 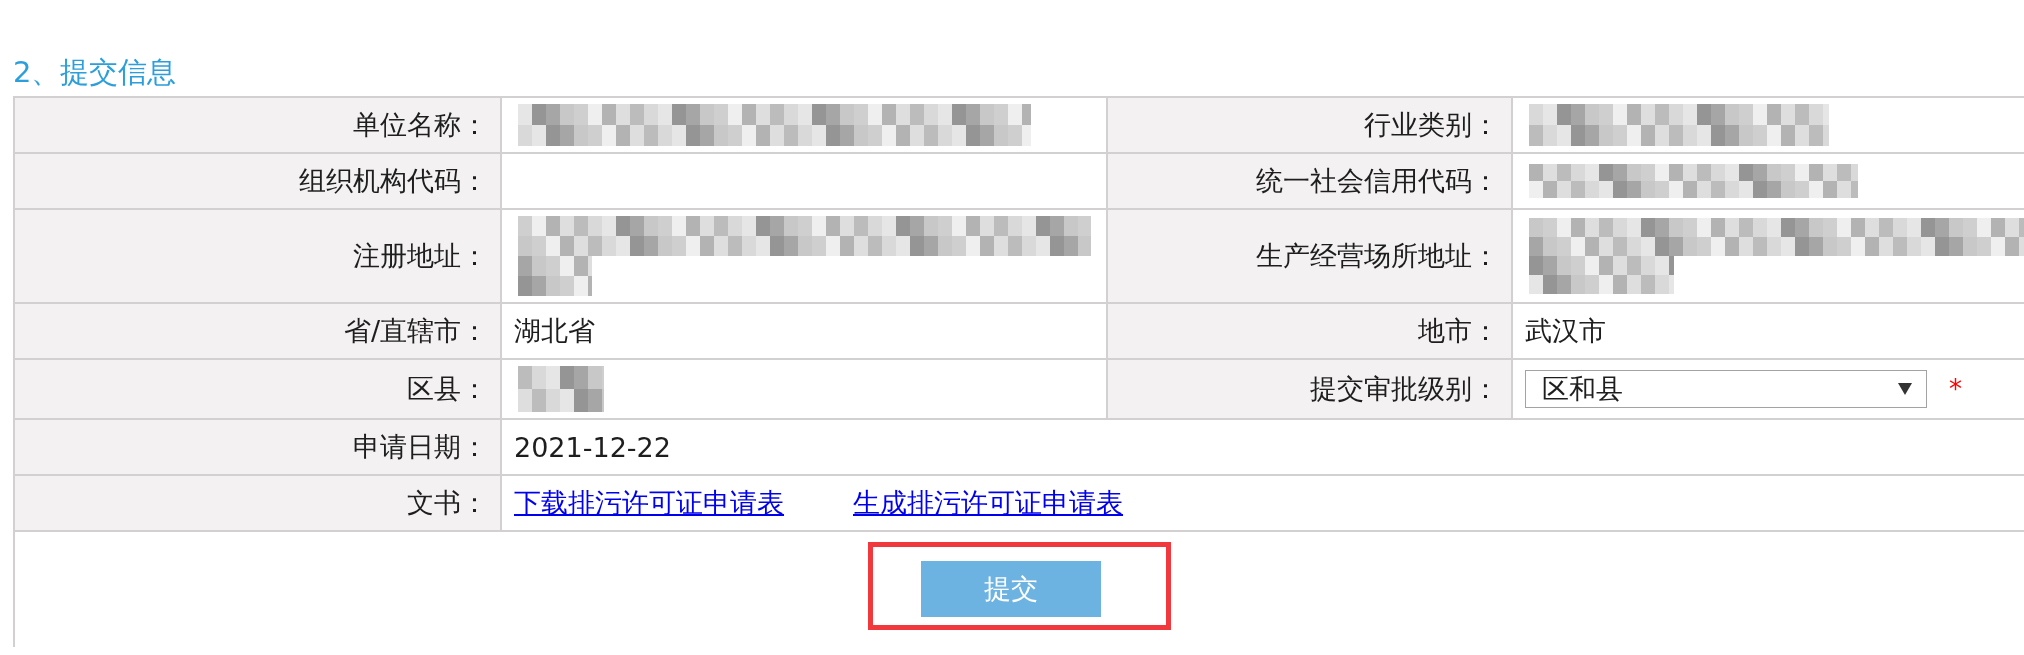 What do you see at coordinates (420, 255) in the screenshot?
I see `field-label: 注册地址：` at bounding box center [420, 255].